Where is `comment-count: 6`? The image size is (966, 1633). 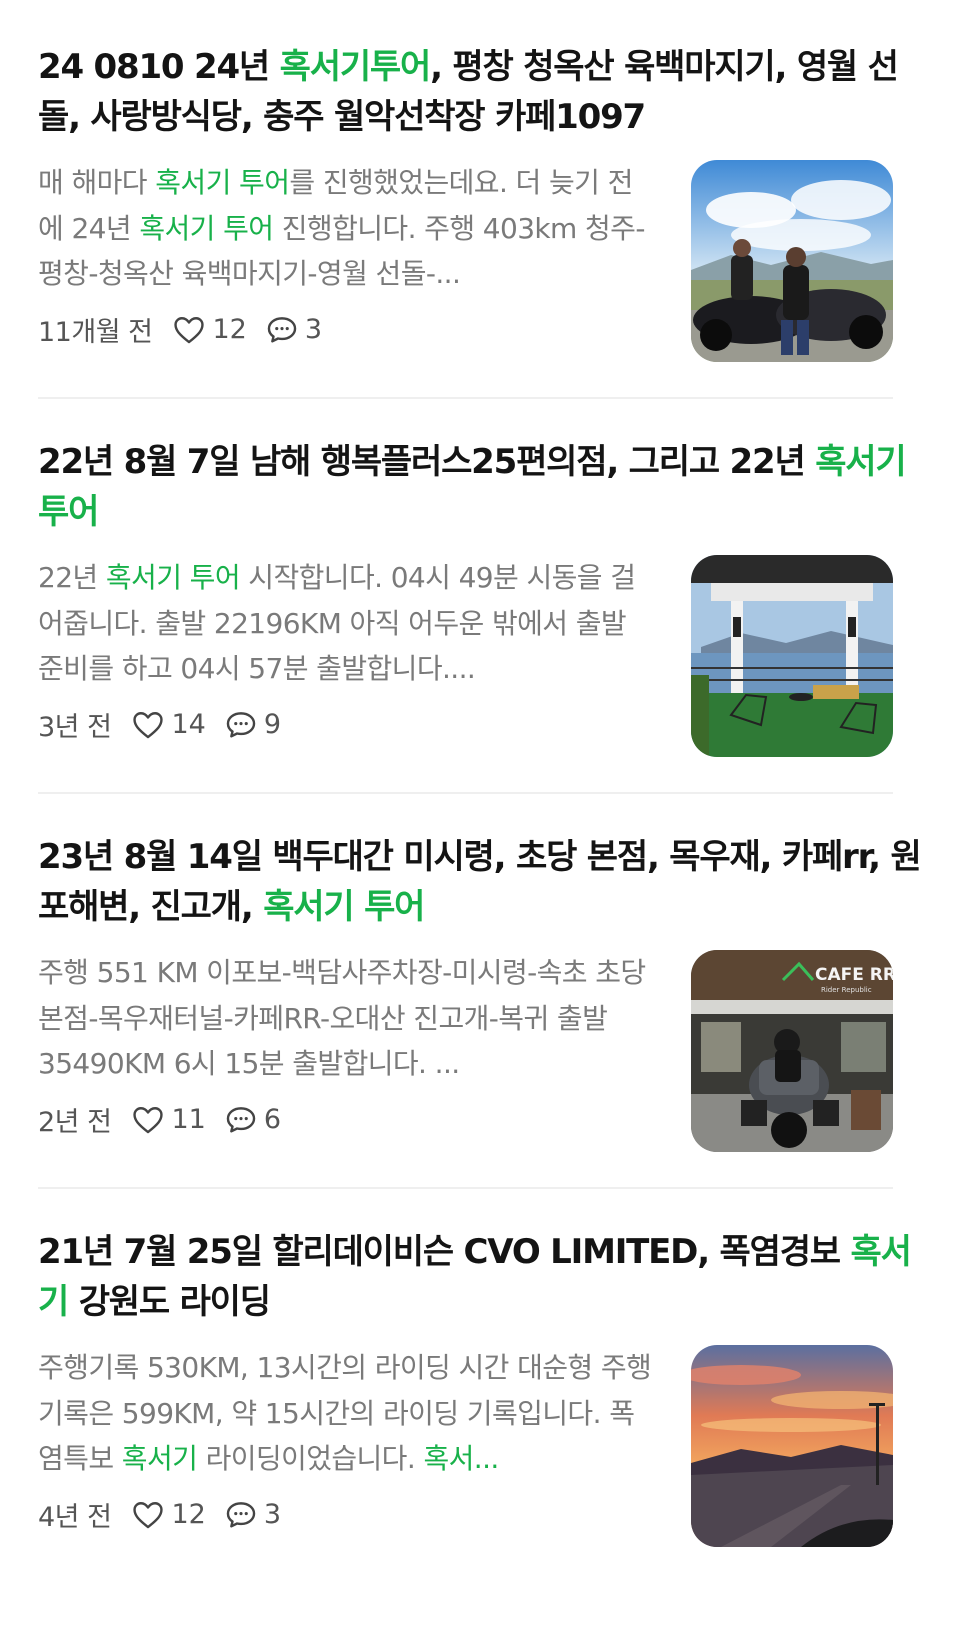
comment-count: 6 is located at coordinates (272, 1119).